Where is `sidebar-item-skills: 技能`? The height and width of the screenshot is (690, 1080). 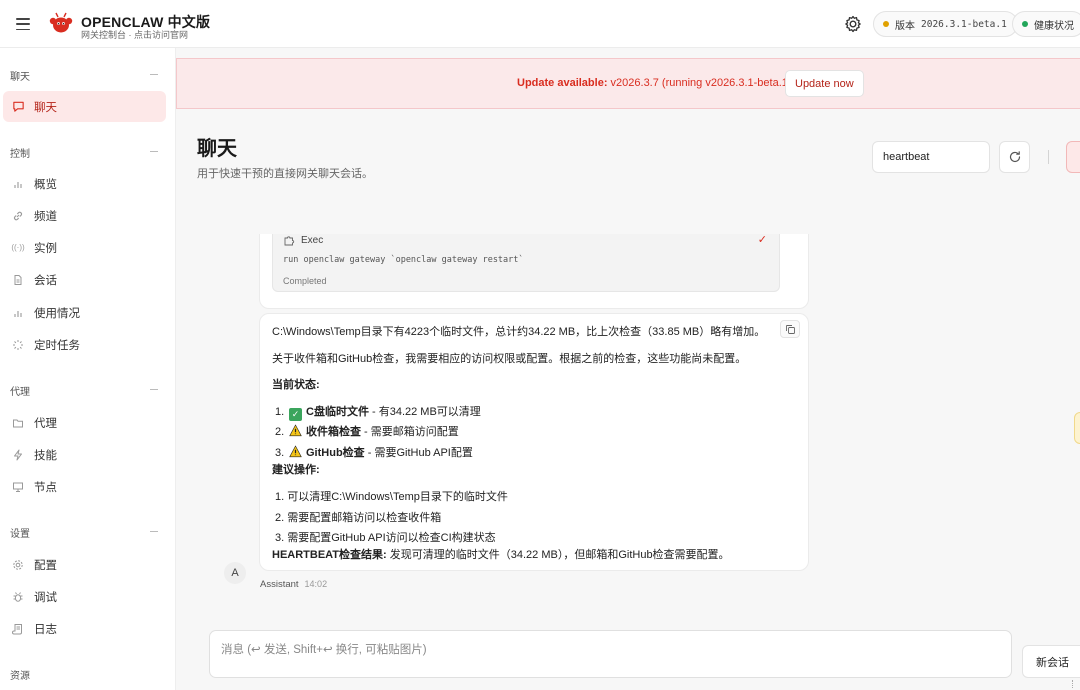 sidebar-item-skills: 技能 is located at coordinates (84, 454).